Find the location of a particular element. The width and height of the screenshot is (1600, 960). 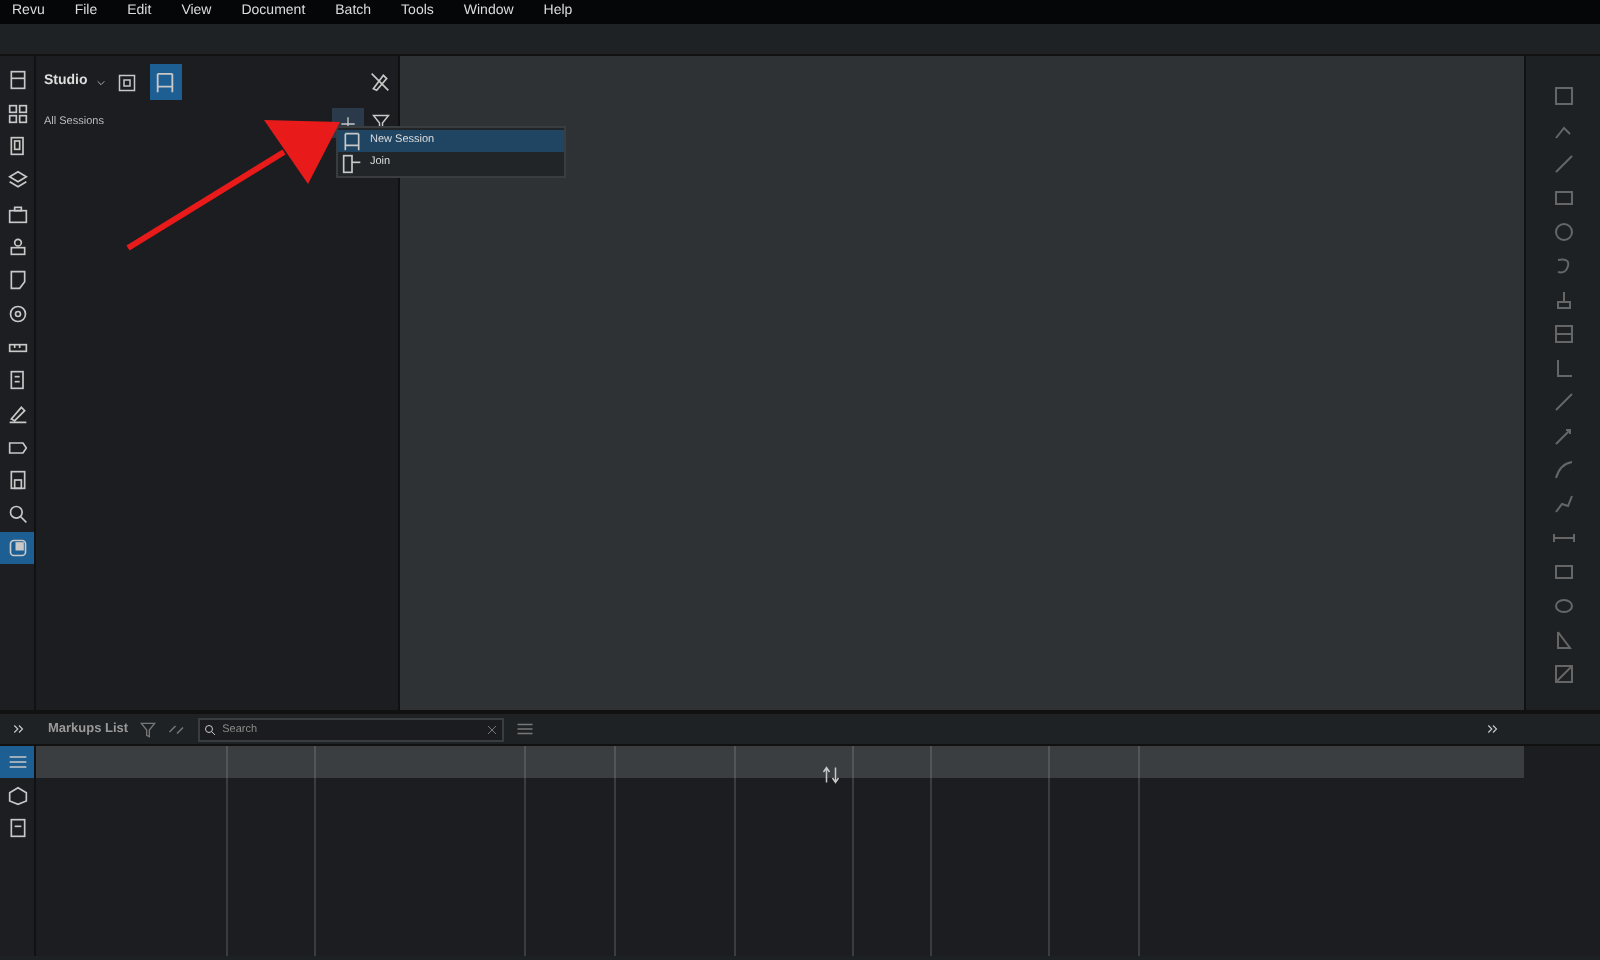

rectangle-icon is located at coordinates (1563, 571).